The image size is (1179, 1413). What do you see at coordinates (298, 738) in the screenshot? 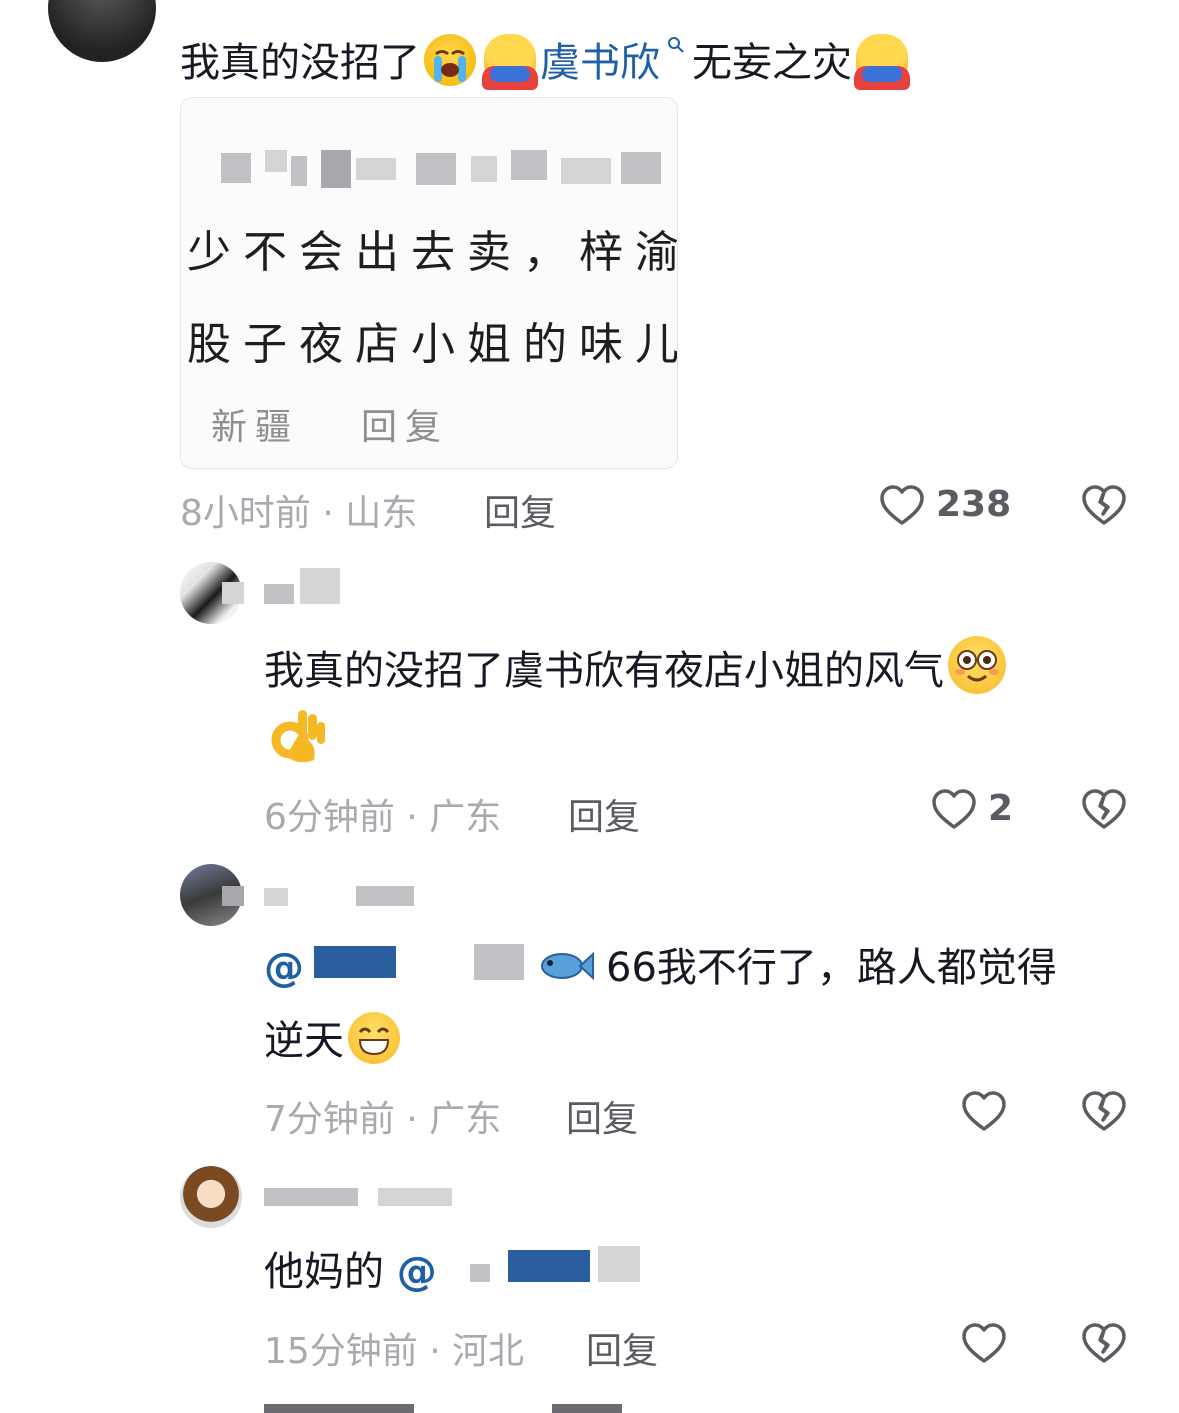
I see `ok-hand-icon` at bounding box center [298, 738].